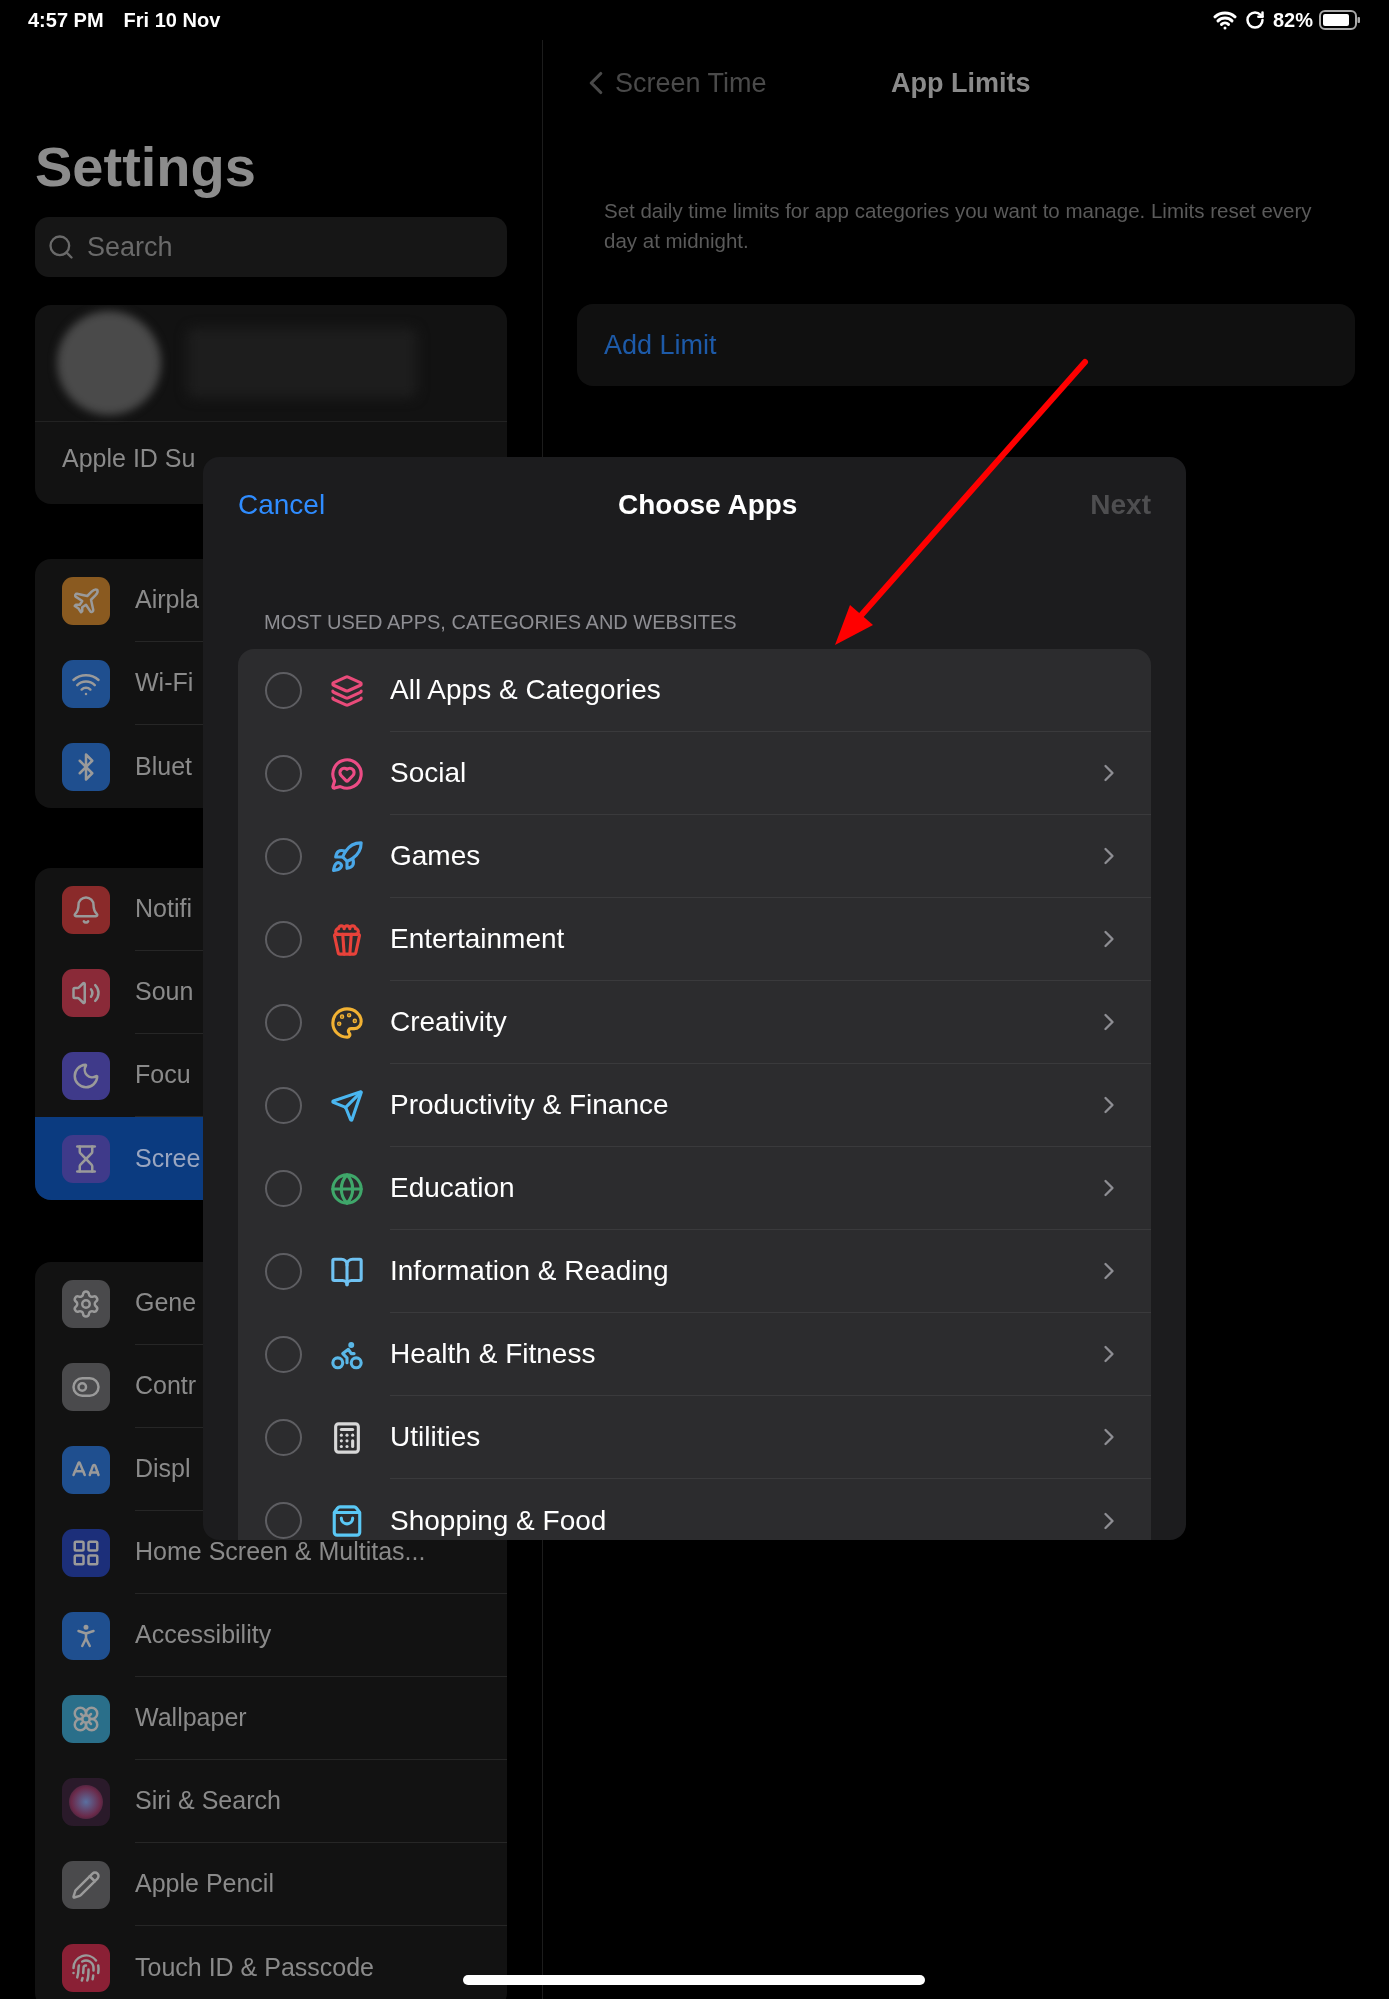 This screenshot has width=1389, height=1999. Describe the element at coordinates (452, 1188) in the screenshot. I see `category-label: Education` at that location.